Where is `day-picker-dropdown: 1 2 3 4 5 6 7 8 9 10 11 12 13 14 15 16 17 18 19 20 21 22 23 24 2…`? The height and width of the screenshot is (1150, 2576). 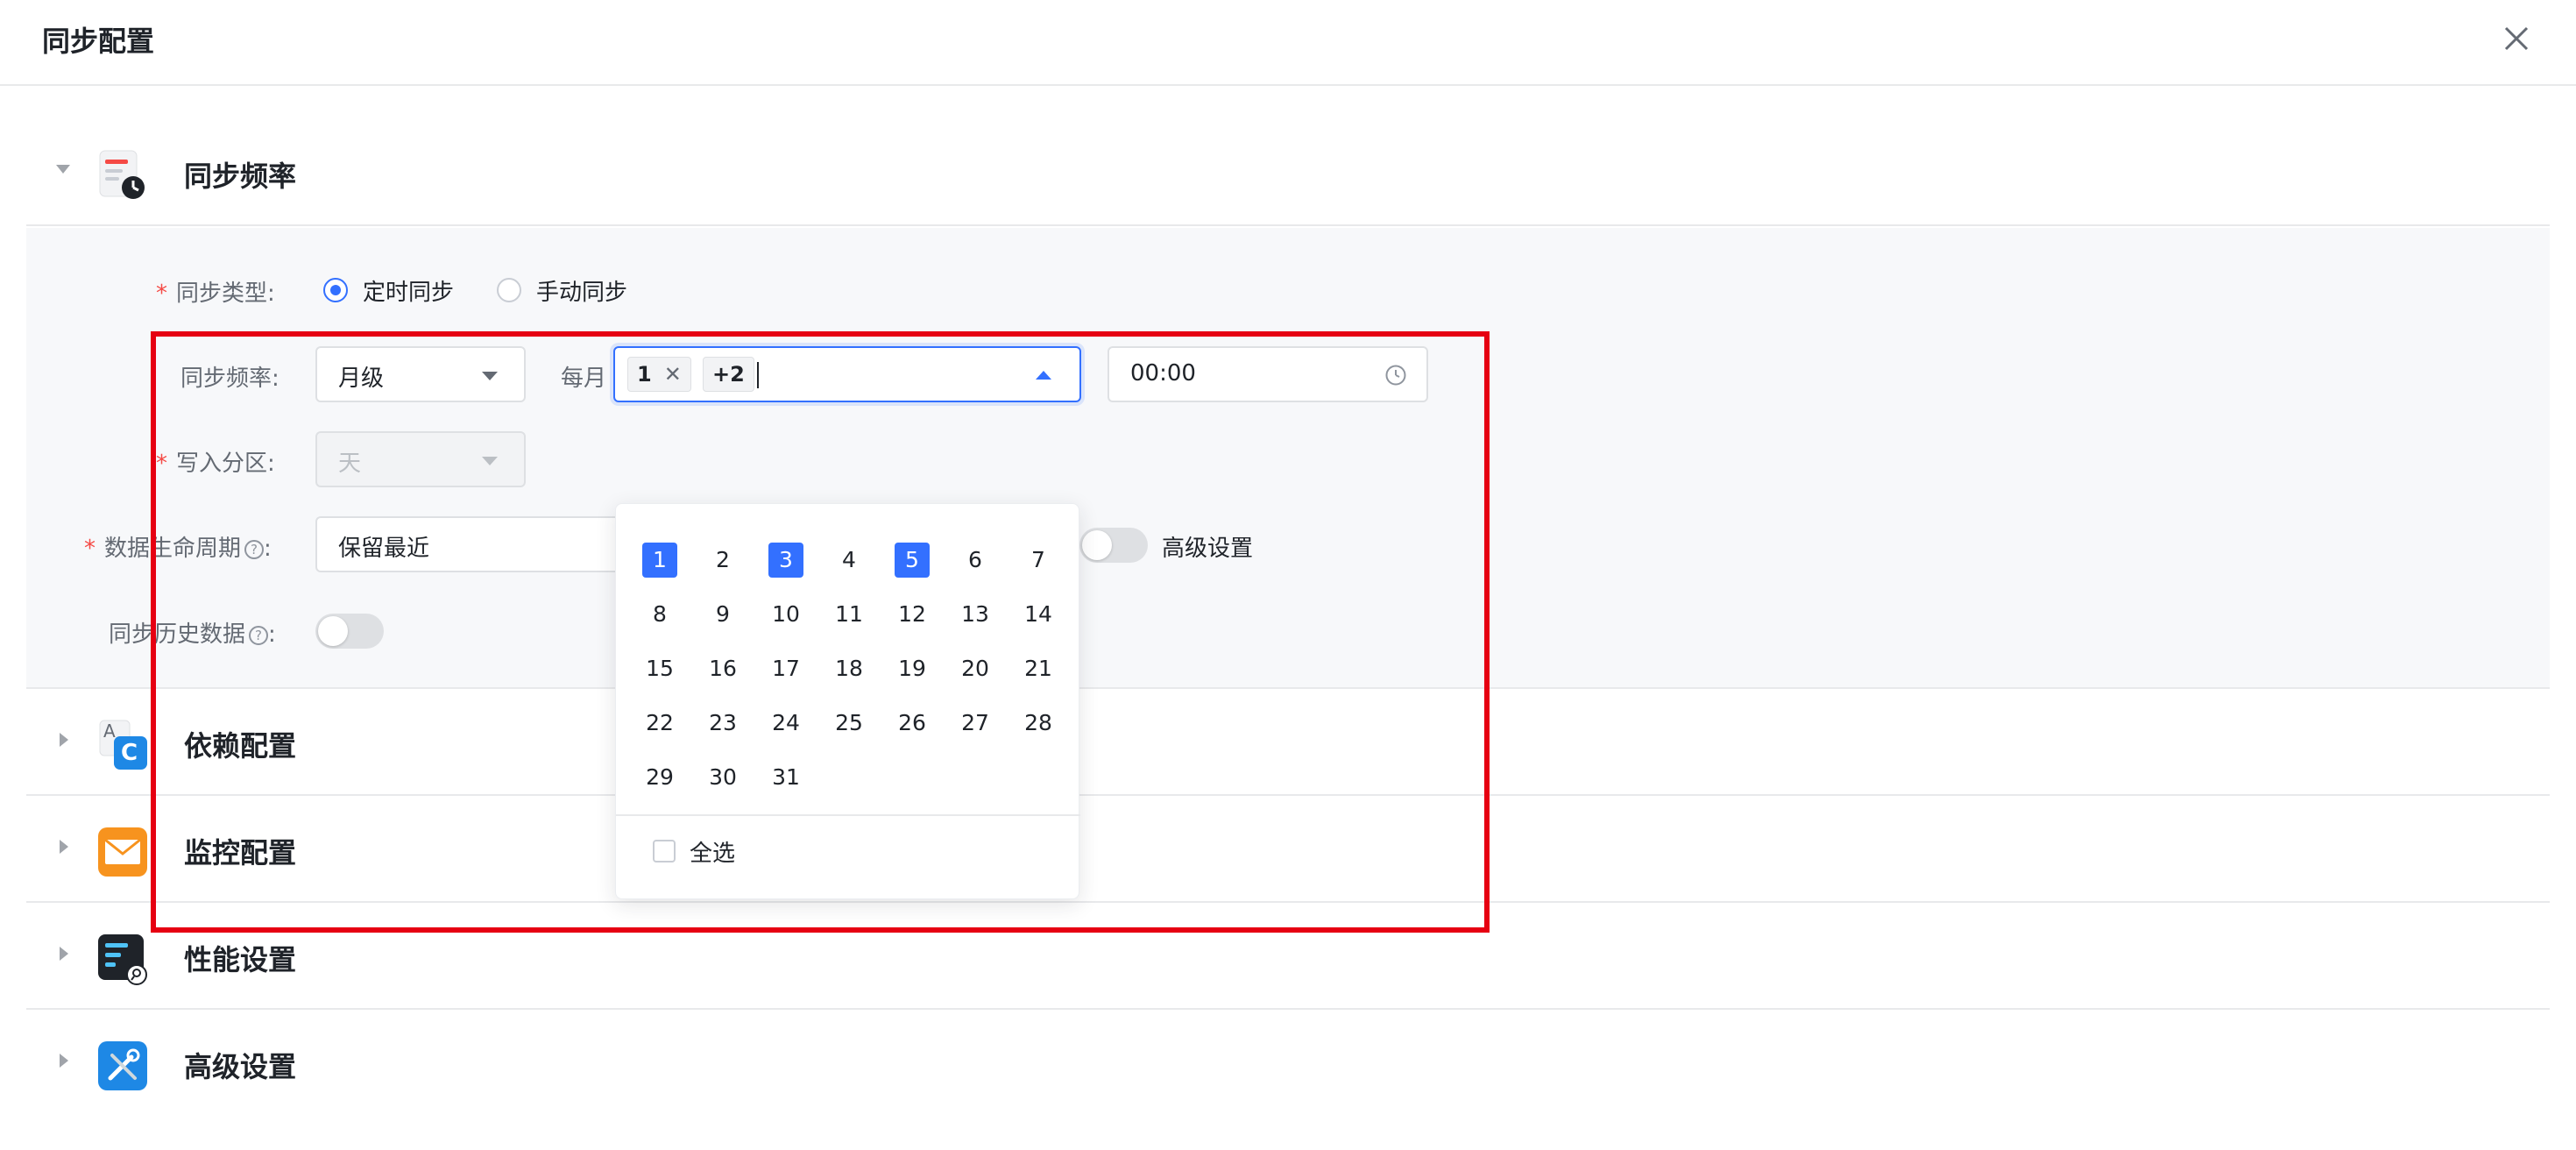
day-picker-dropdown: 1 2 3 4 5 6 7 8 9 10 11 12 13 14 15 16 17 18 19 20 21 22 23 24 2… is located at coordinates (847, 701).